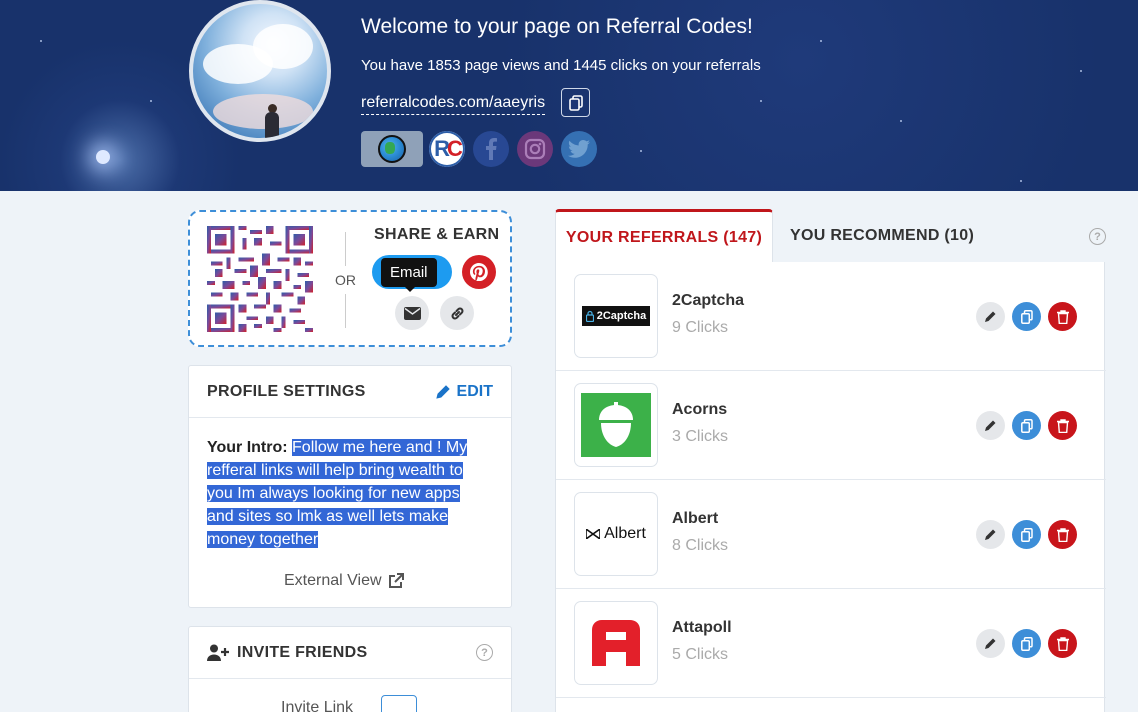  I want to click on referralcodes-icon: RC, so click(447, 149).